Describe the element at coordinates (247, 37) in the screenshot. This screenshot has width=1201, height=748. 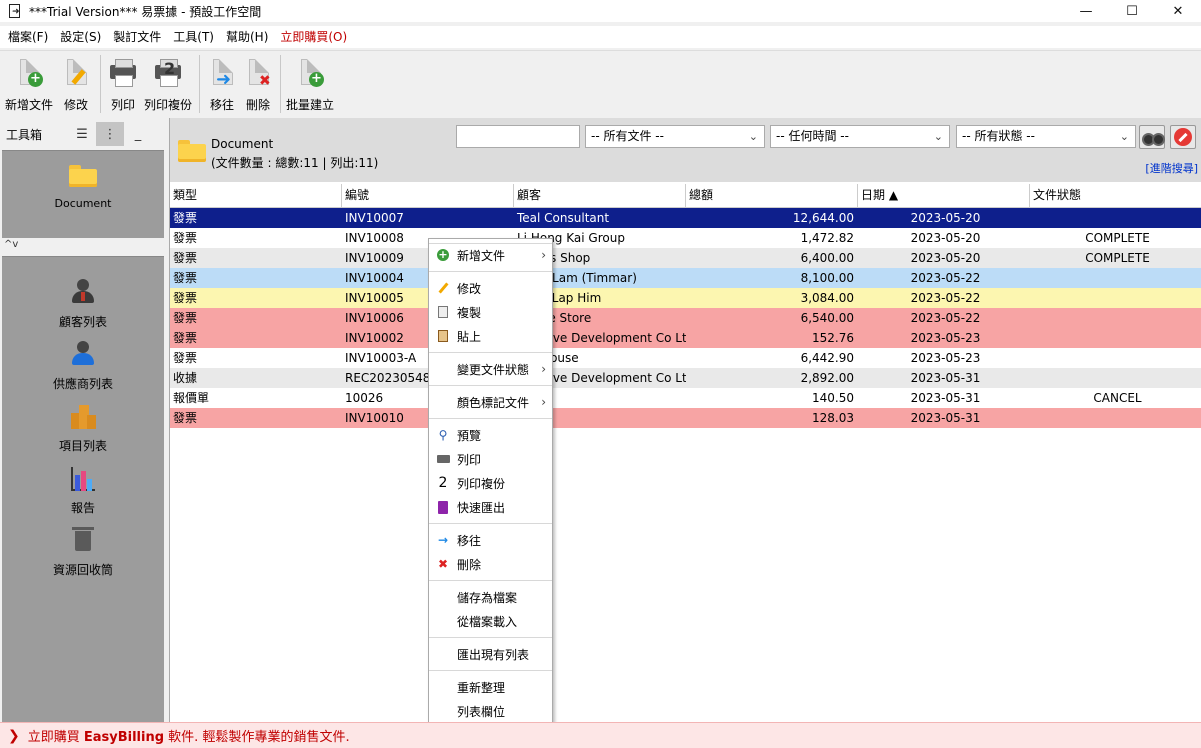
I see `menu-help: 幫助(H)` at that location.